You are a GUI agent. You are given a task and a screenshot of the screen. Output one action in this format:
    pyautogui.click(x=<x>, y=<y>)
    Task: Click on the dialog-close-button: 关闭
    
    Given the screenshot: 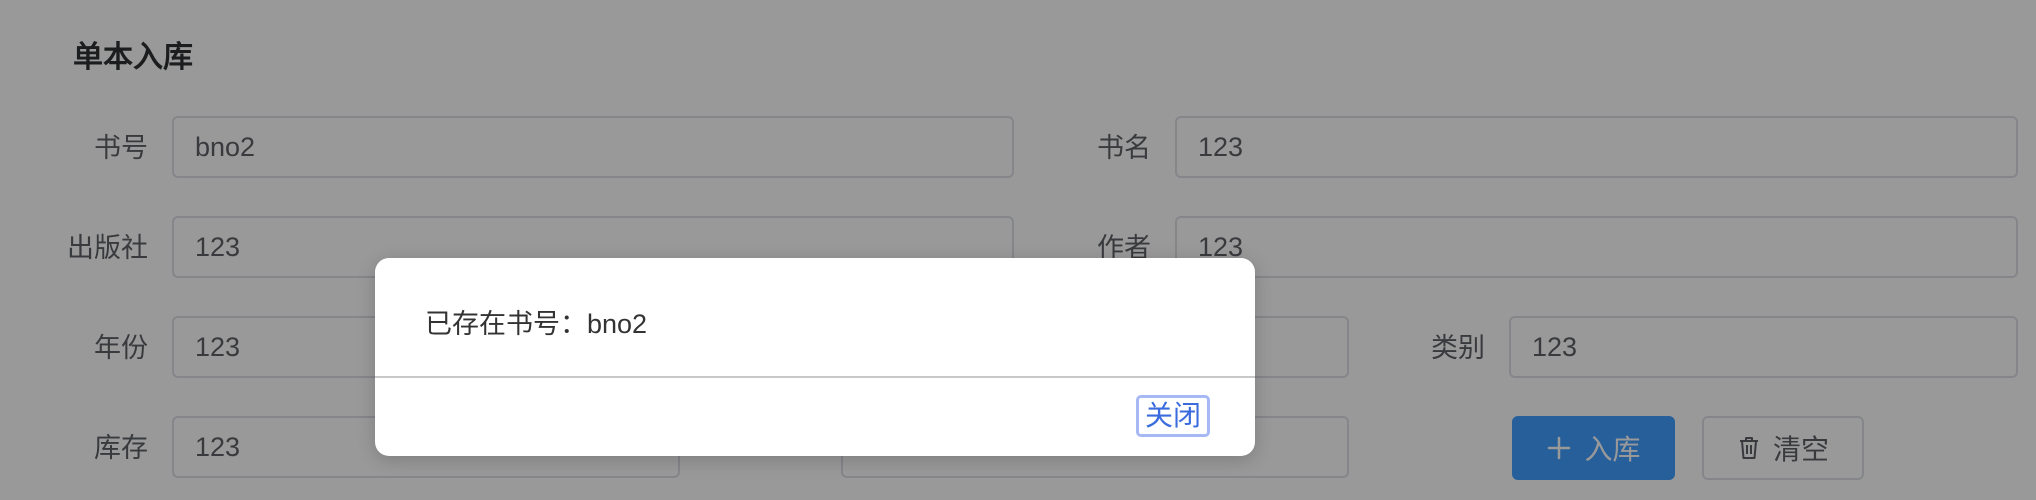 What is the action you would take?
    pyautogui.click(x=1173, y=416)
    